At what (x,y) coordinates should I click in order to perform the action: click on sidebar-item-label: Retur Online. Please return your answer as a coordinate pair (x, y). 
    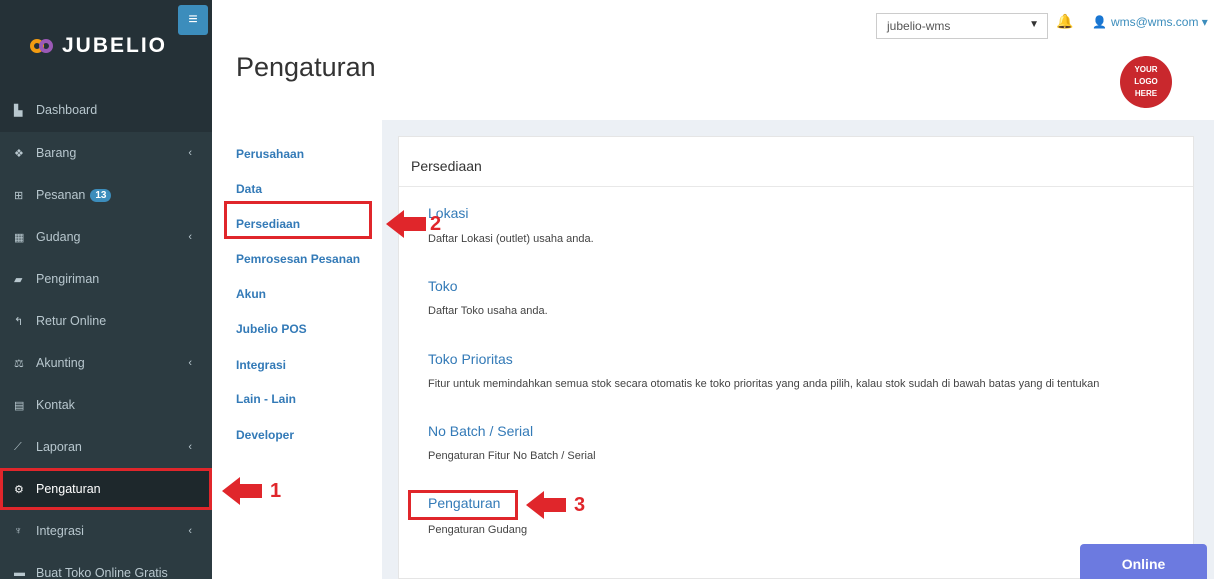
    Looking at the image, I should click on (71, 321).